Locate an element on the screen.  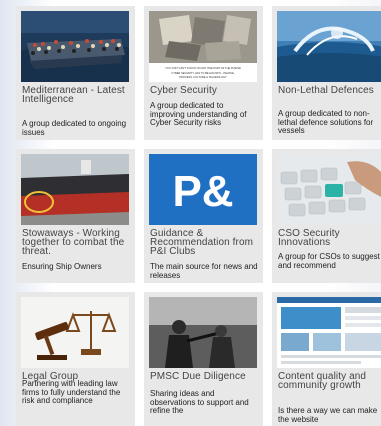
gavel-scales-image is located at coordinates (75, 332).